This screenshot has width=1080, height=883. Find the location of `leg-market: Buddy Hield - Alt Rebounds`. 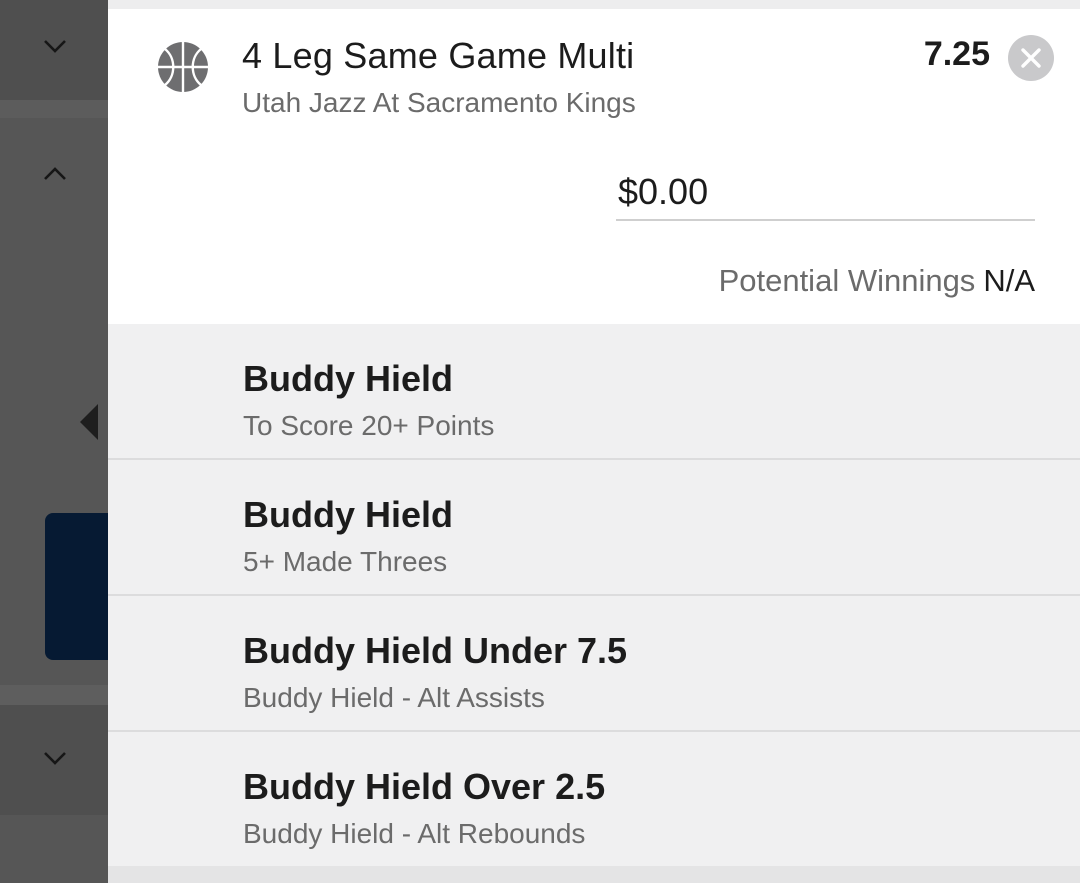

leg-market: Buddy Hield - Alt Rebounds is located at coordinates (414, 833).